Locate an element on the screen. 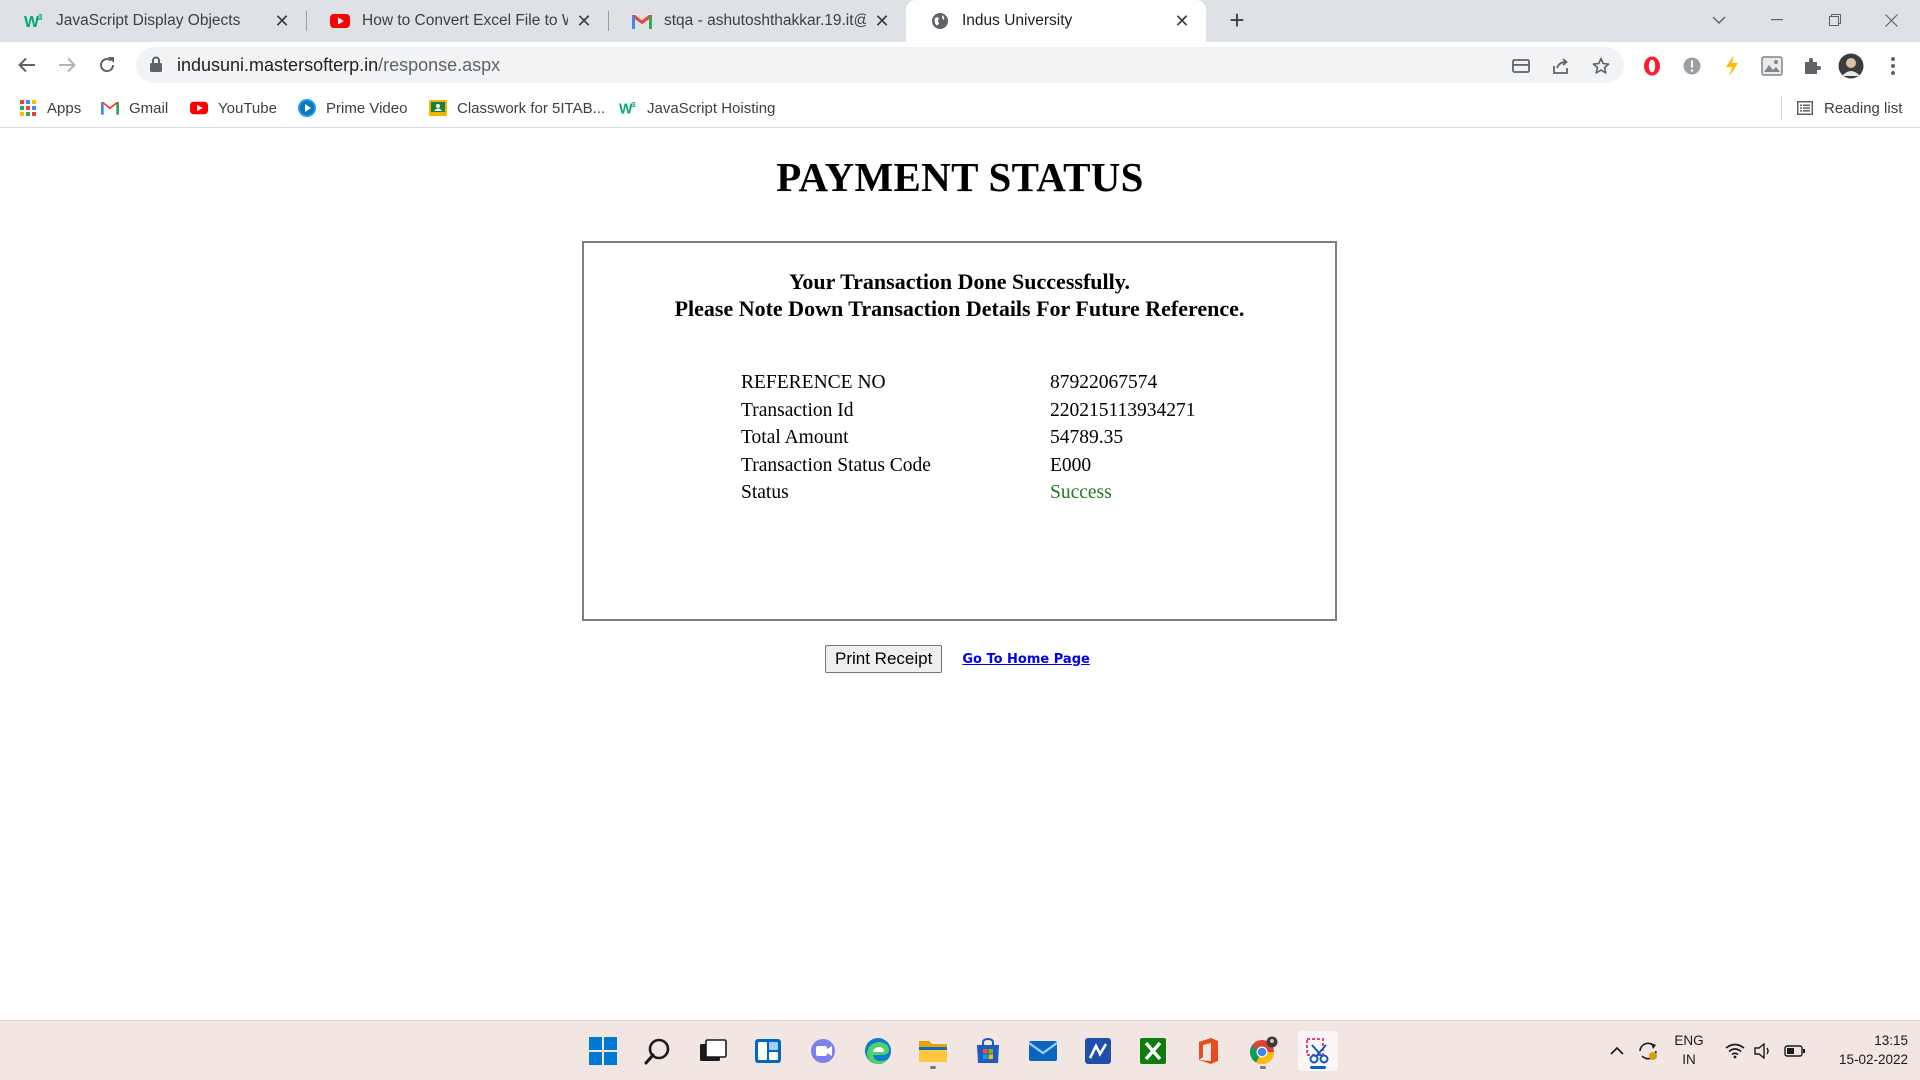  bookmark-prime-video: Prime Video is located at coordinates (352, 108).